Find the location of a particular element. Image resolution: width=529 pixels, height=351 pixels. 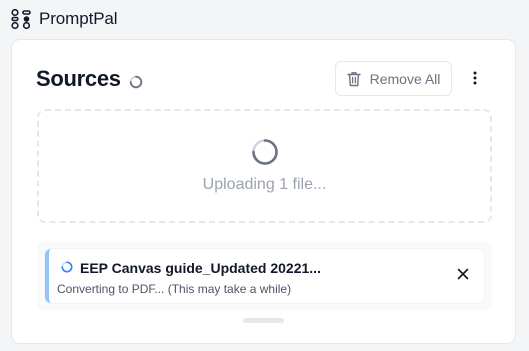

app-header: PromptPal is located at coordinates (64, 19).